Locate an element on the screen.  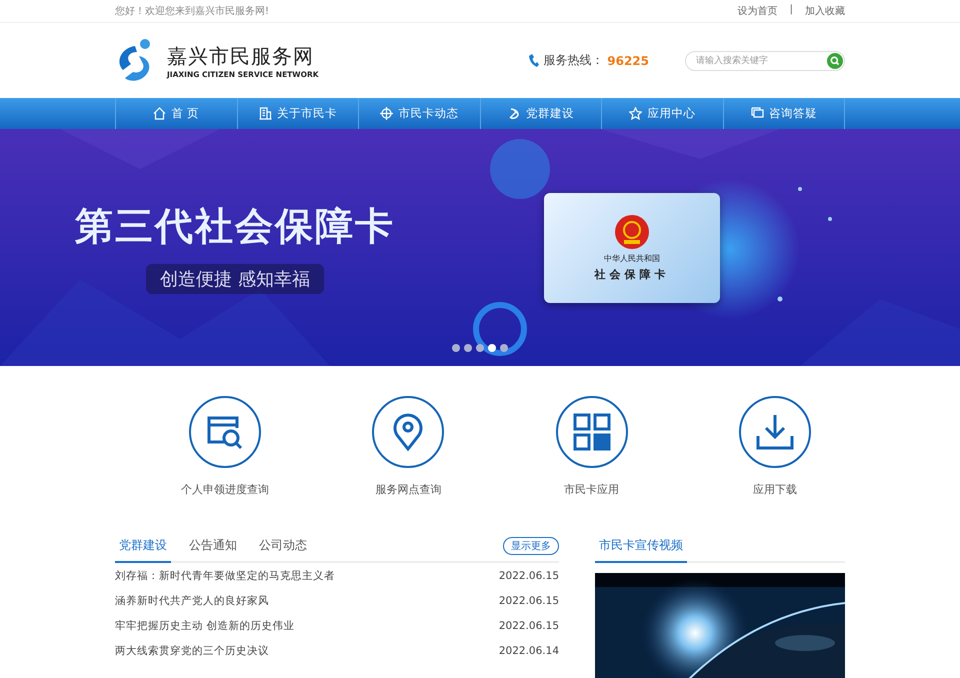
news-tab: 公司动态 is located at coordinates (283, 546).